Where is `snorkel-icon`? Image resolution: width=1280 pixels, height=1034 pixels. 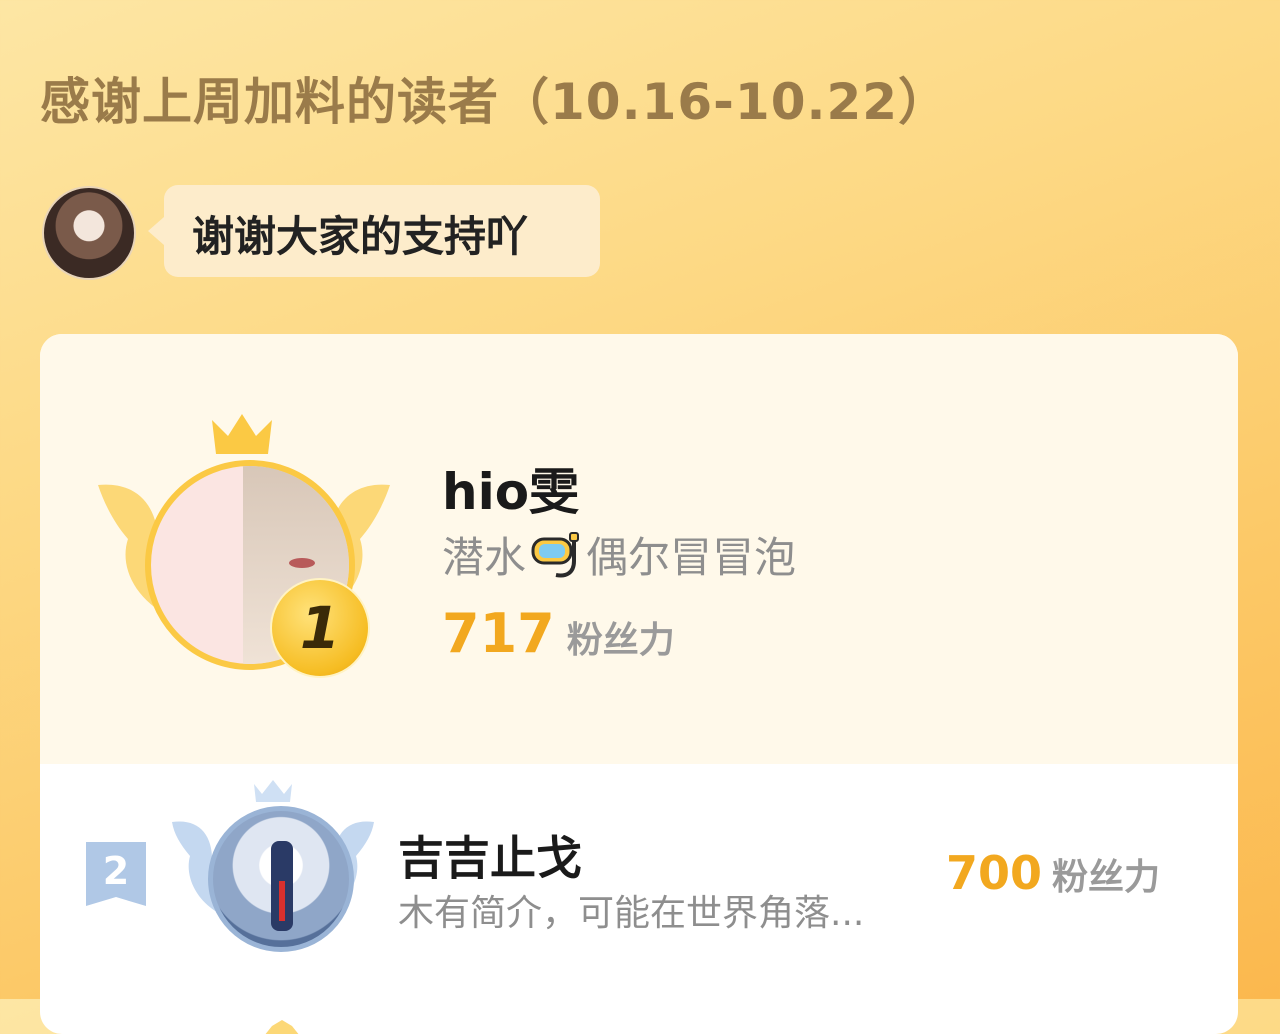
snorkel-icon is located at coordinates (555, 554).